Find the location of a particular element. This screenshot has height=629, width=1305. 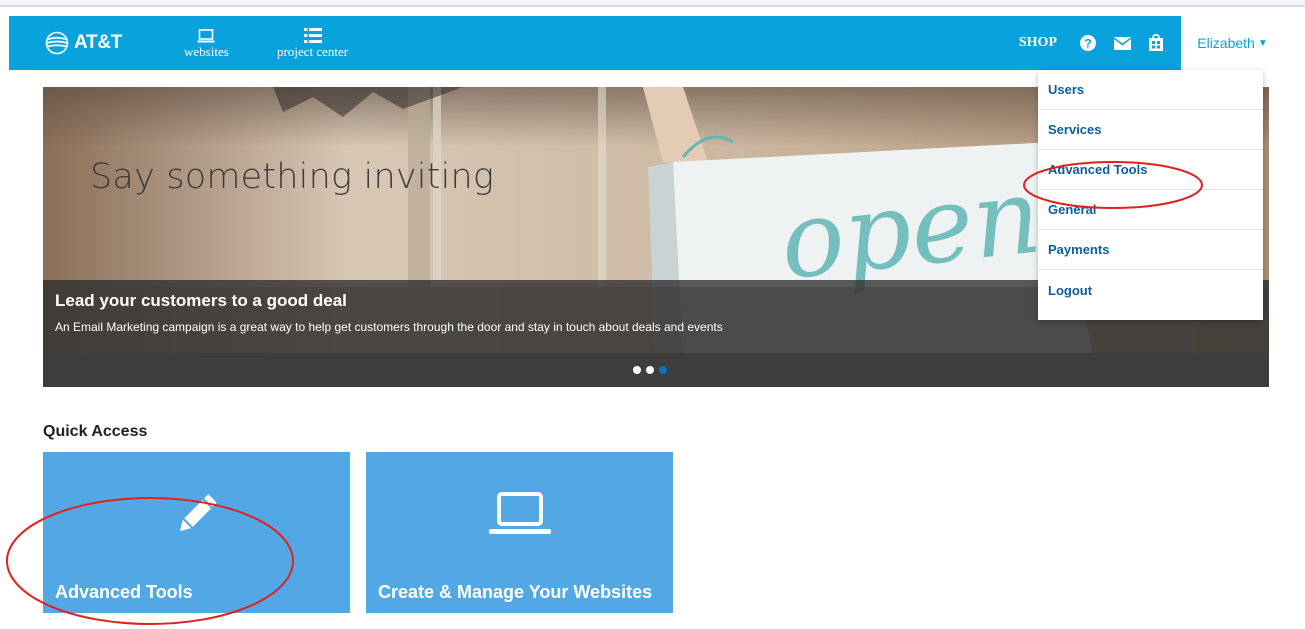

nav-project-center: project center is located at coordinates (312, 41).